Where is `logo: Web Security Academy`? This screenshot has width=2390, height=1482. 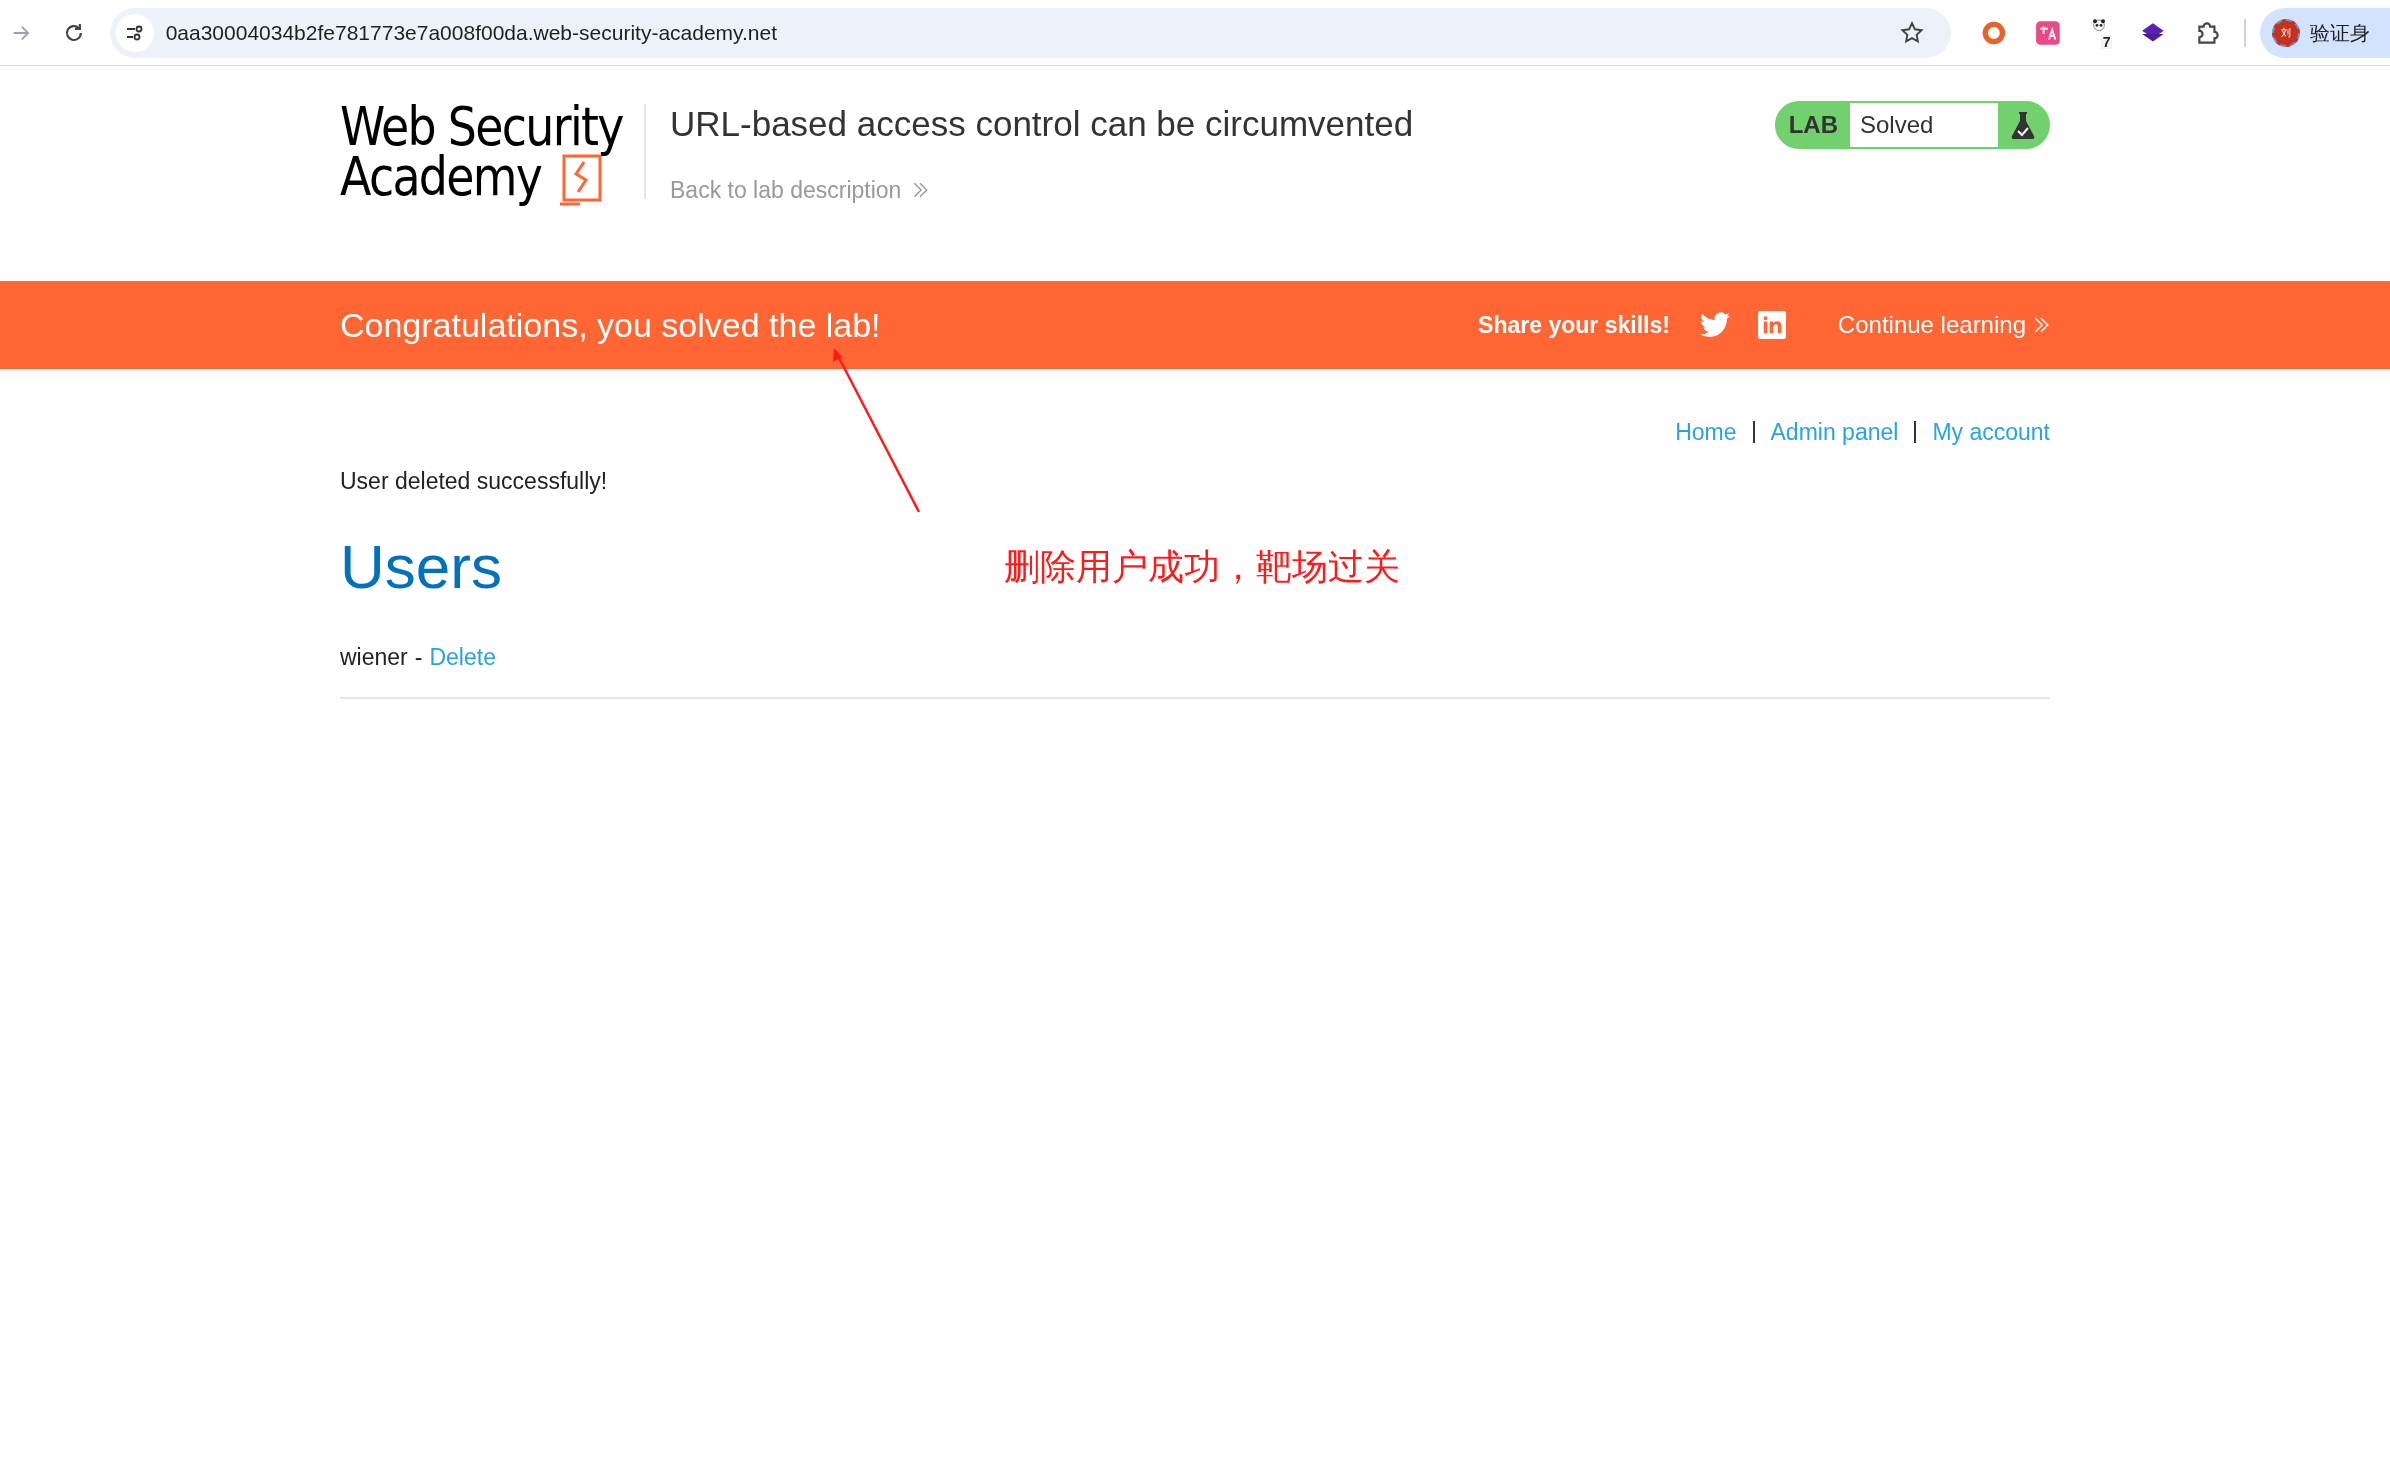 logo: Web Security Academy is located at coordinates (490, 155).